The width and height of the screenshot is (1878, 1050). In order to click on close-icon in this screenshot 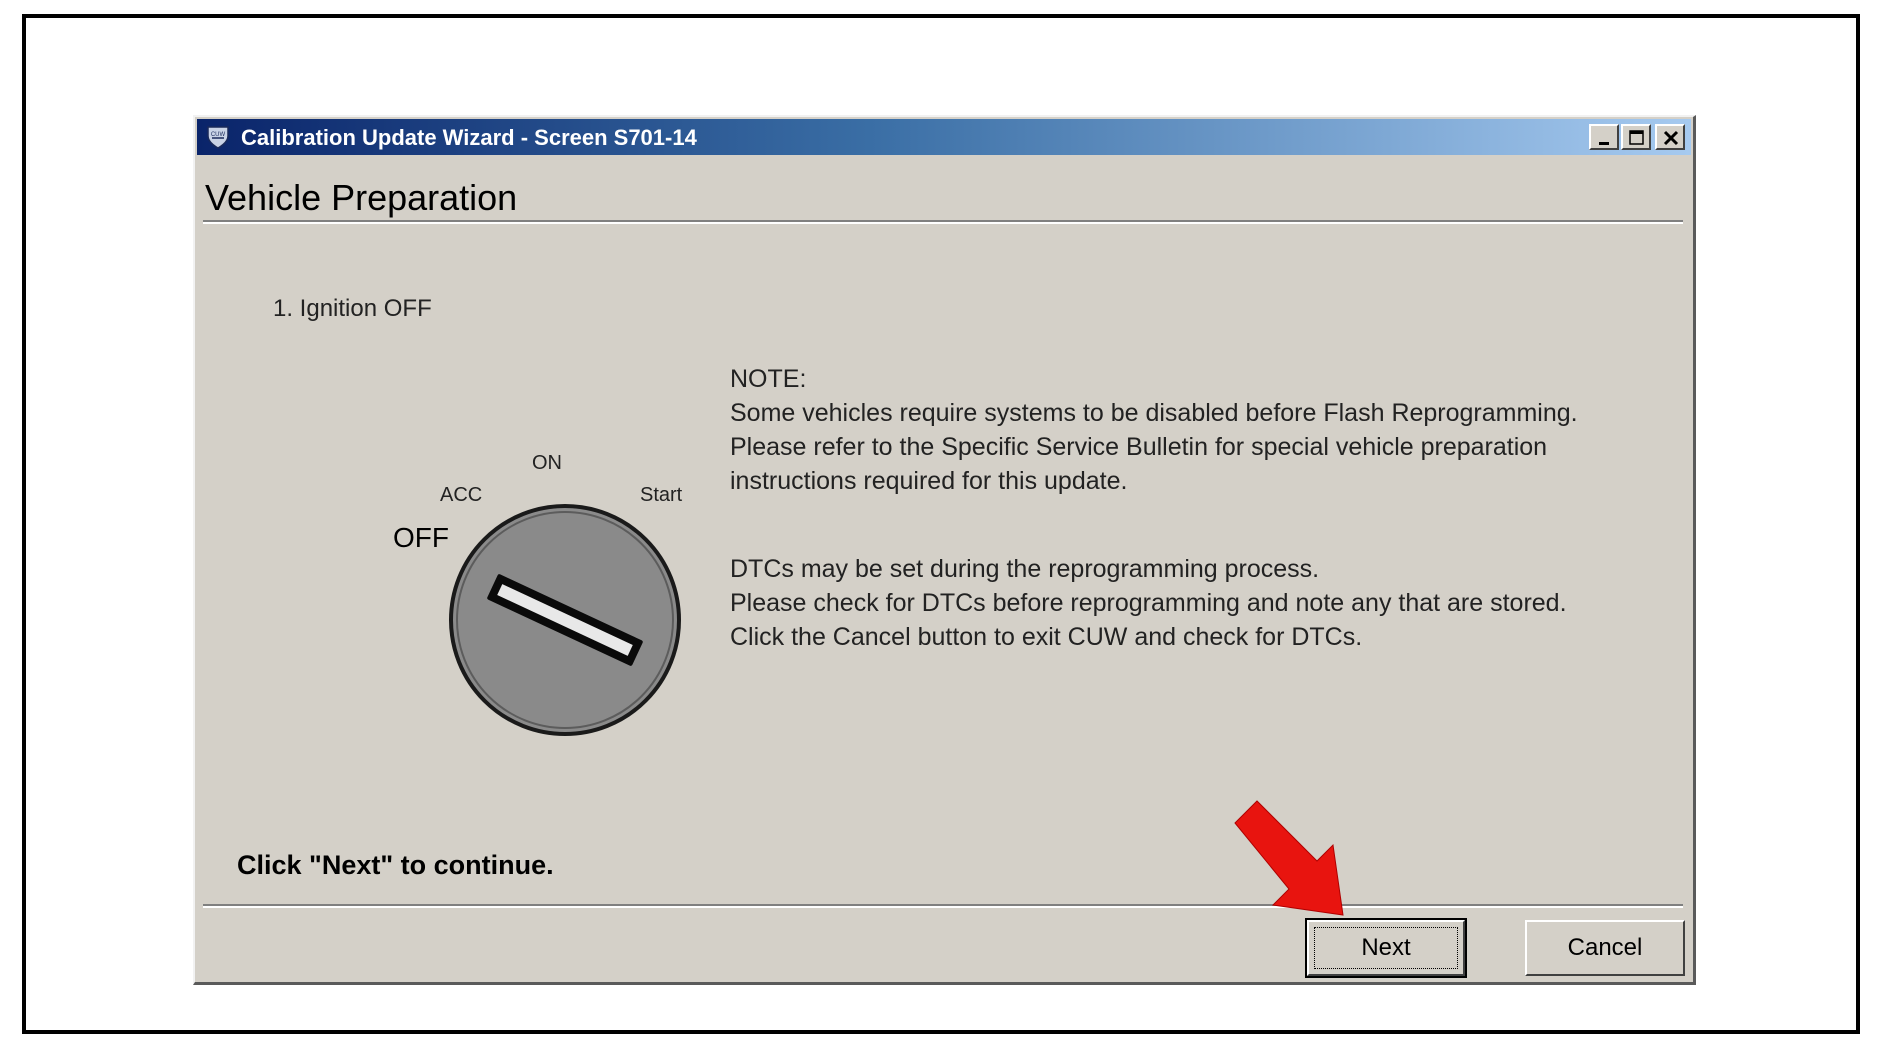, I will do `click(1671, 138)`.